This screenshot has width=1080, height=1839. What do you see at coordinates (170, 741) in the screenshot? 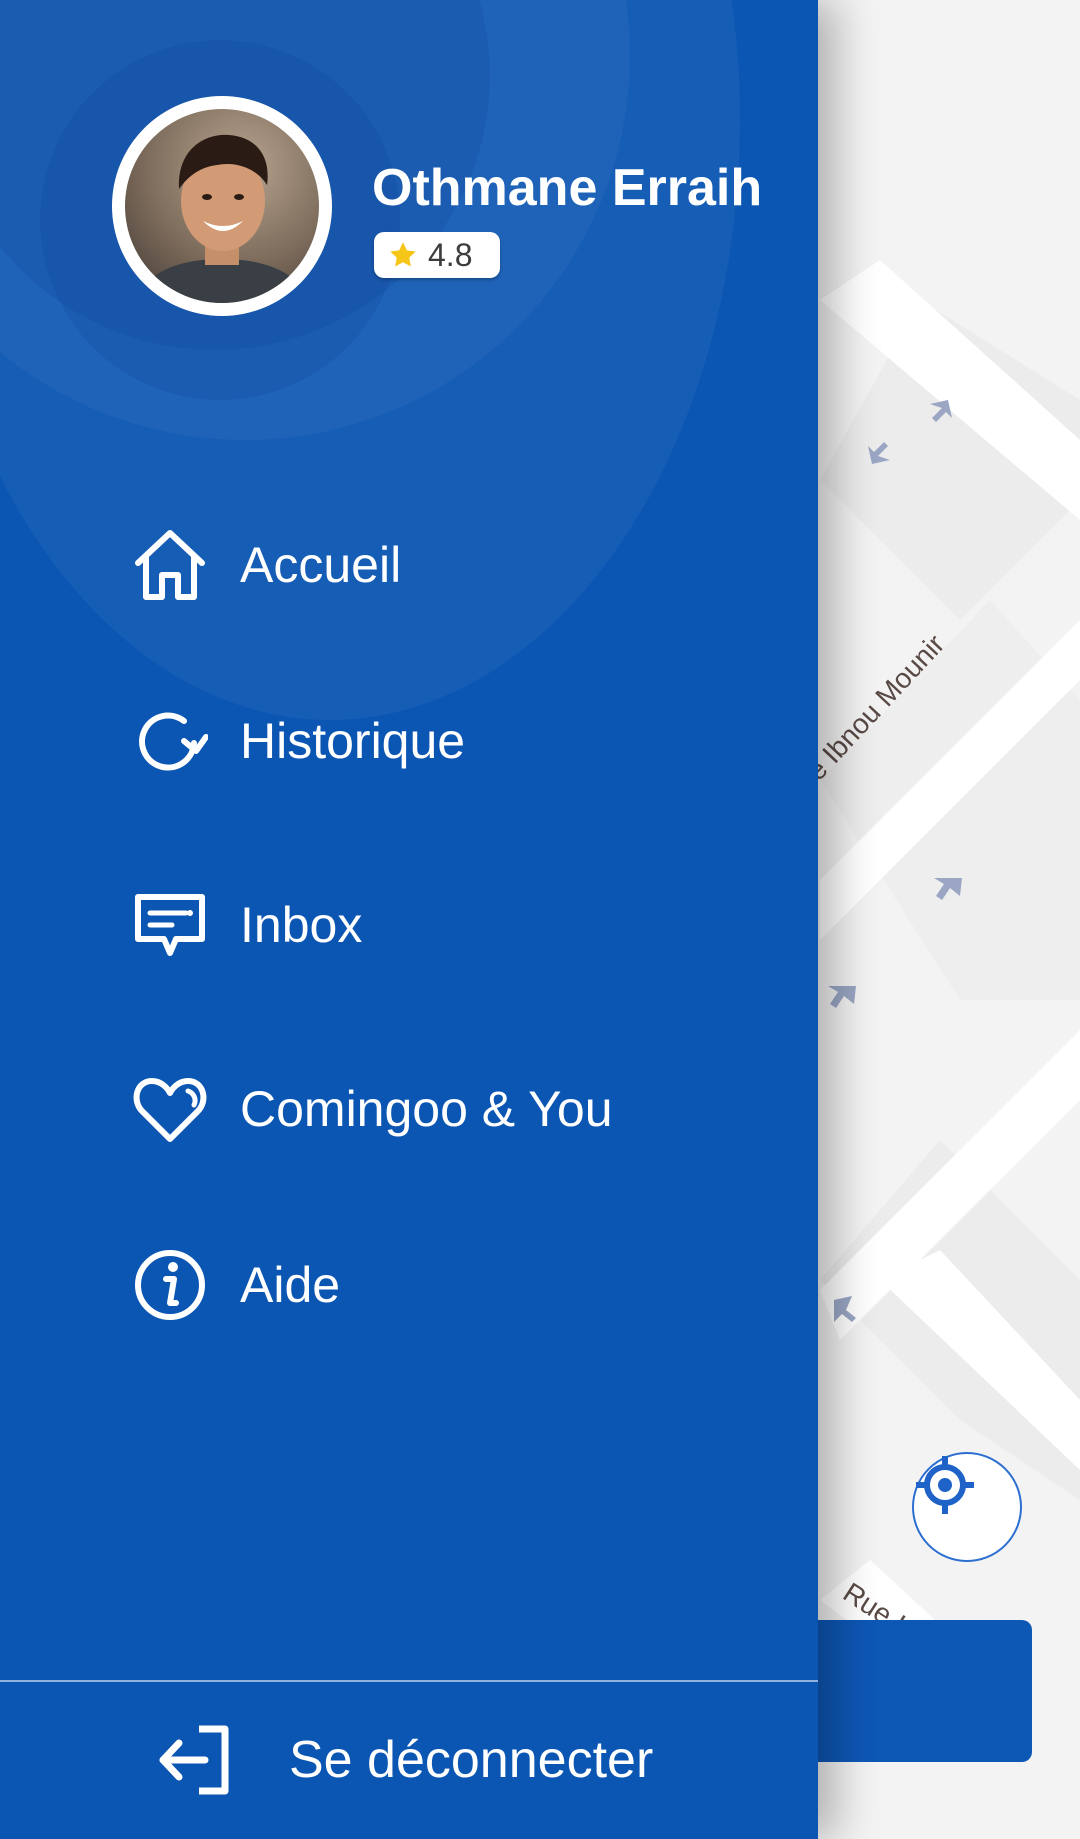
I see `history-icon` at bounding box center [170, 741].